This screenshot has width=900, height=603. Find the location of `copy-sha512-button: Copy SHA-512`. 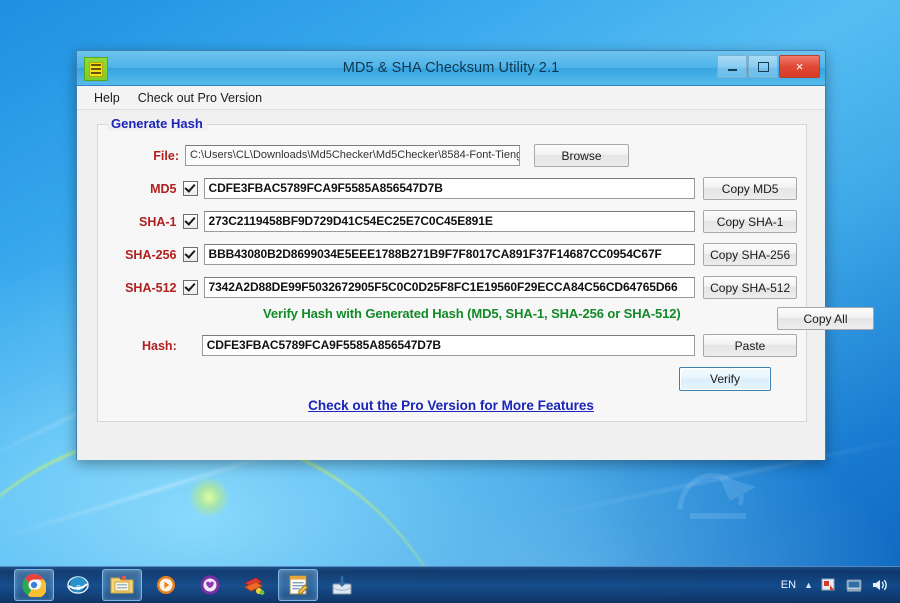

copy-sha512-button: Copy SHA-512 is located at coordinates (750, 287).